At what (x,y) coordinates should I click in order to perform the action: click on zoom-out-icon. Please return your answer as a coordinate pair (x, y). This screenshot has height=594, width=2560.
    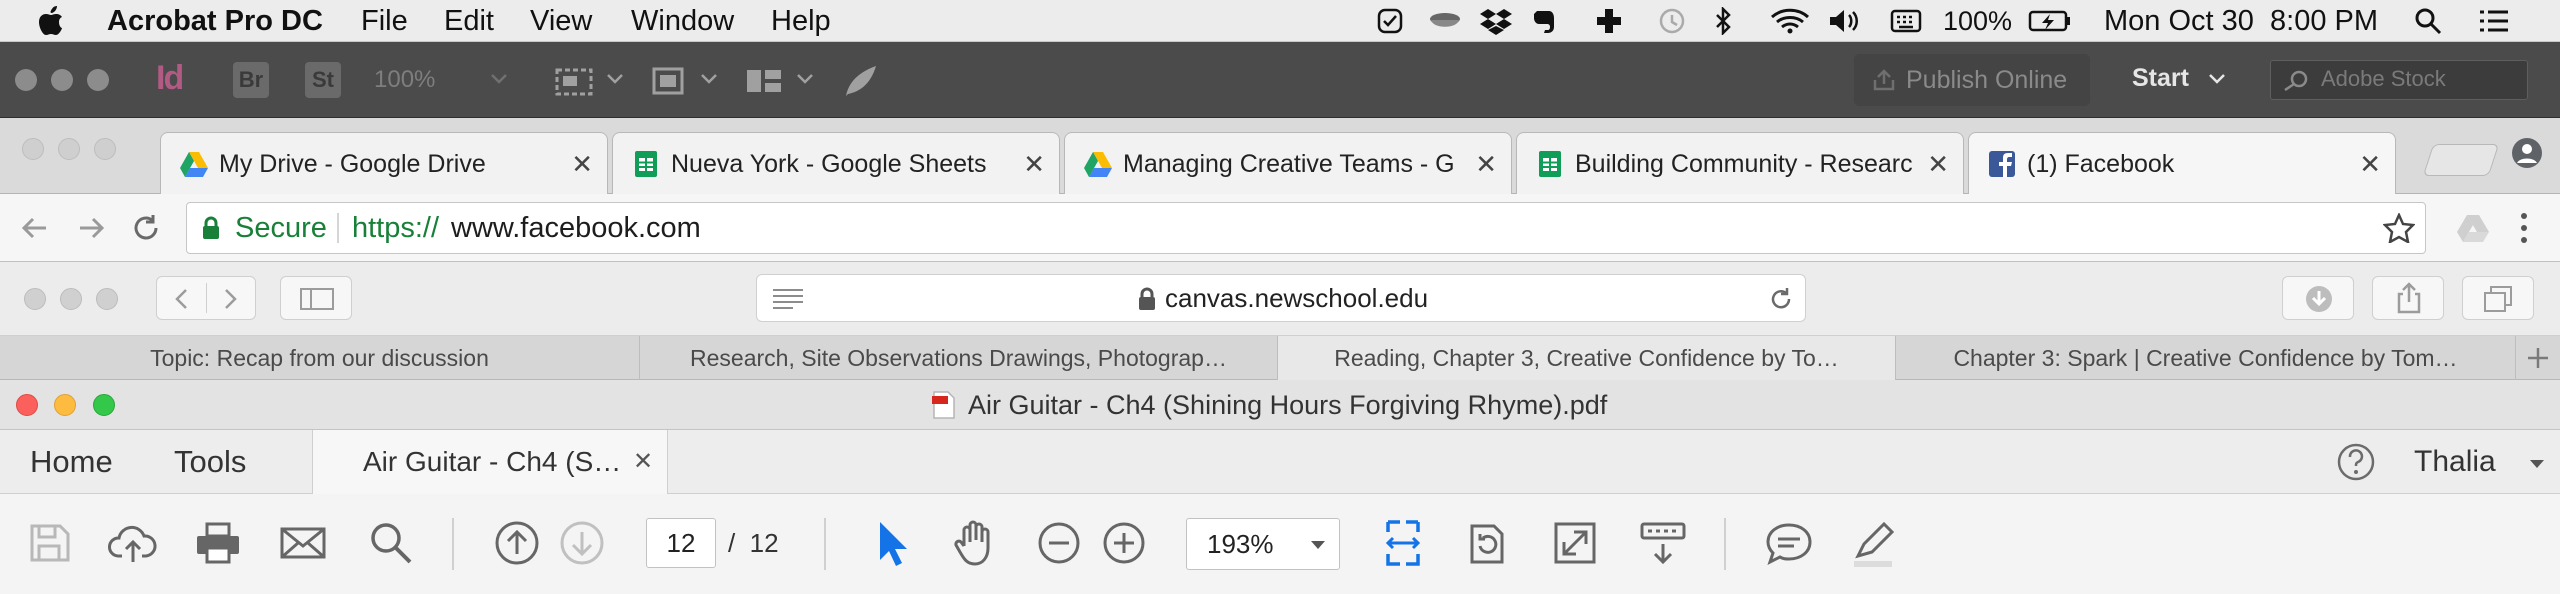
    Looking at the image, I should click on (1059, 543).